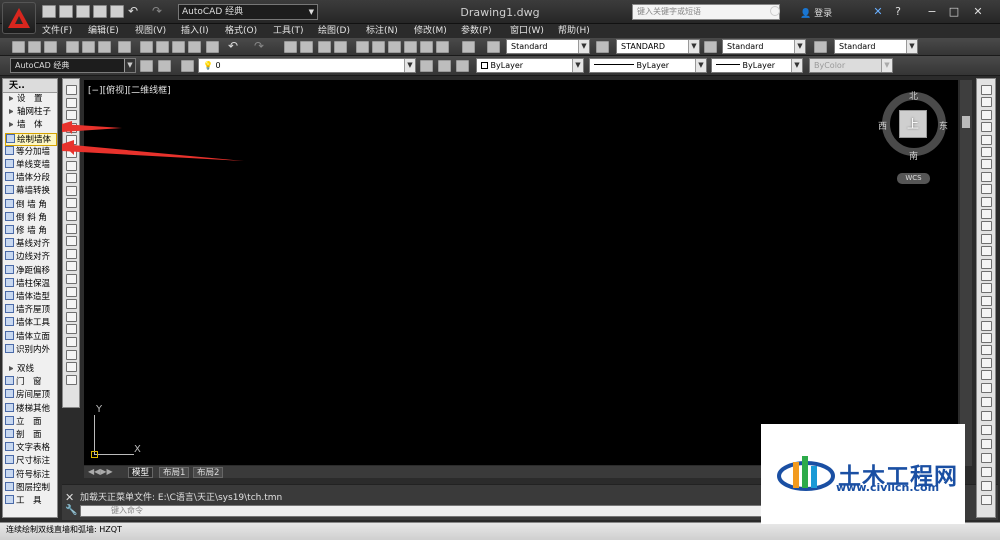  Describe the element at coordinates (187, 66) in the screenshot. I see `layer-properties-icon` at that location.